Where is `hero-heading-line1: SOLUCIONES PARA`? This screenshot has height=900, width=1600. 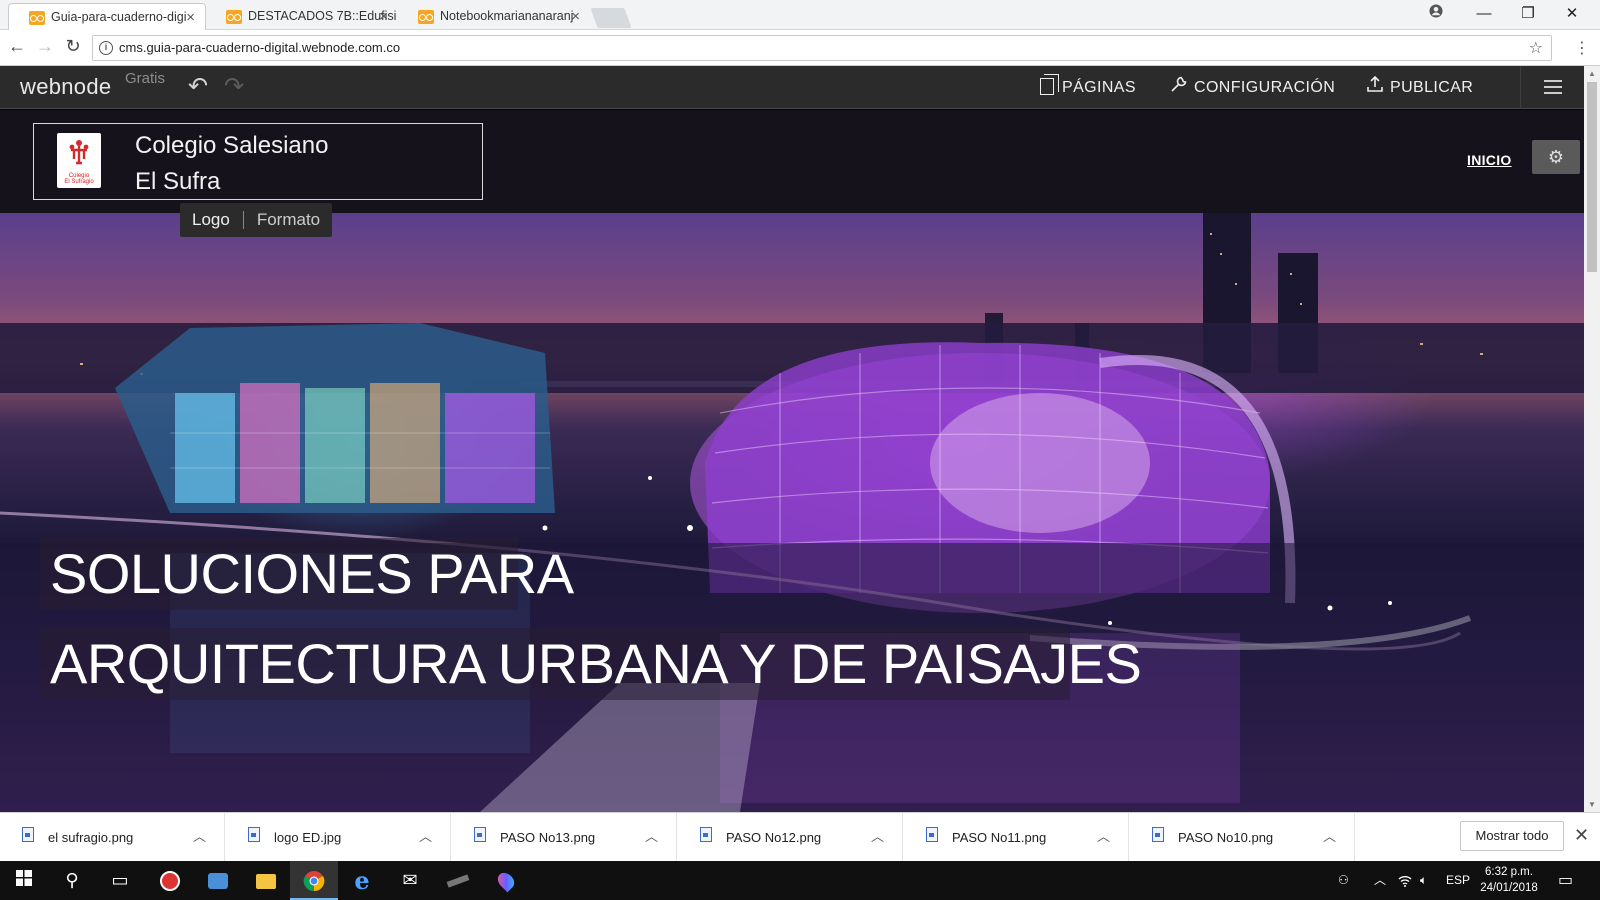 hero-heading-line1: SOLUCIONES PARA is located at coordinates (312, 574).